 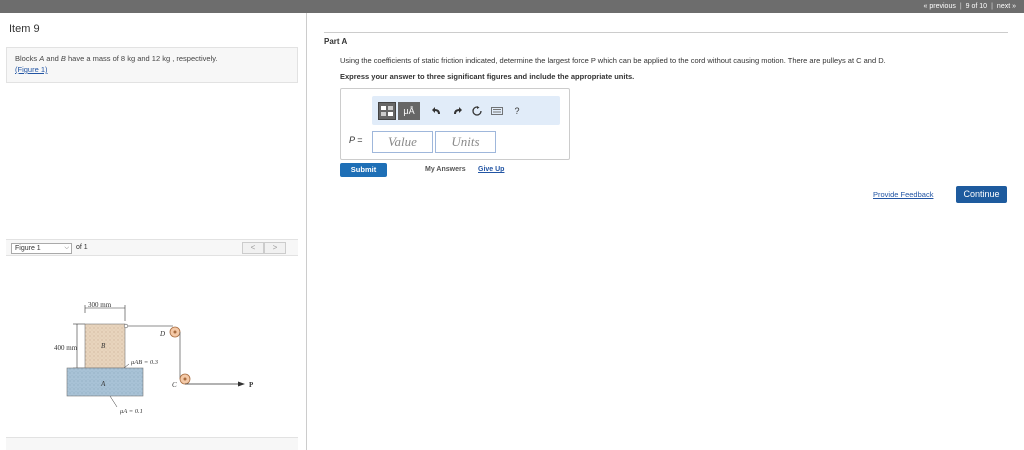 What do you see at coordinates (666, 32) in the screenshot?
I see `divider` at bounding box center [666, 32].